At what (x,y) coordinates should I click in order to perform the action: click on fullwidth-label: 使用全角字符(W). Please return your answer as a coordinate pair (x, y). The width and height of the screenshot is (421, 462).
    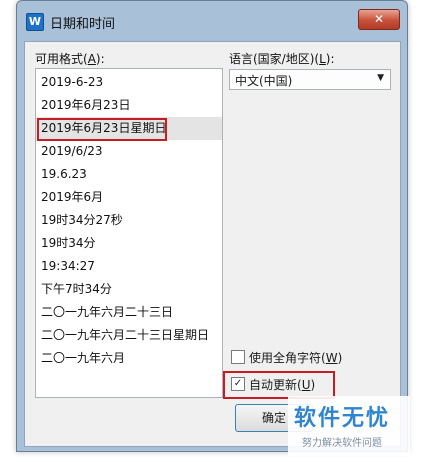
    Looking at the image, I should click on (296, 358).